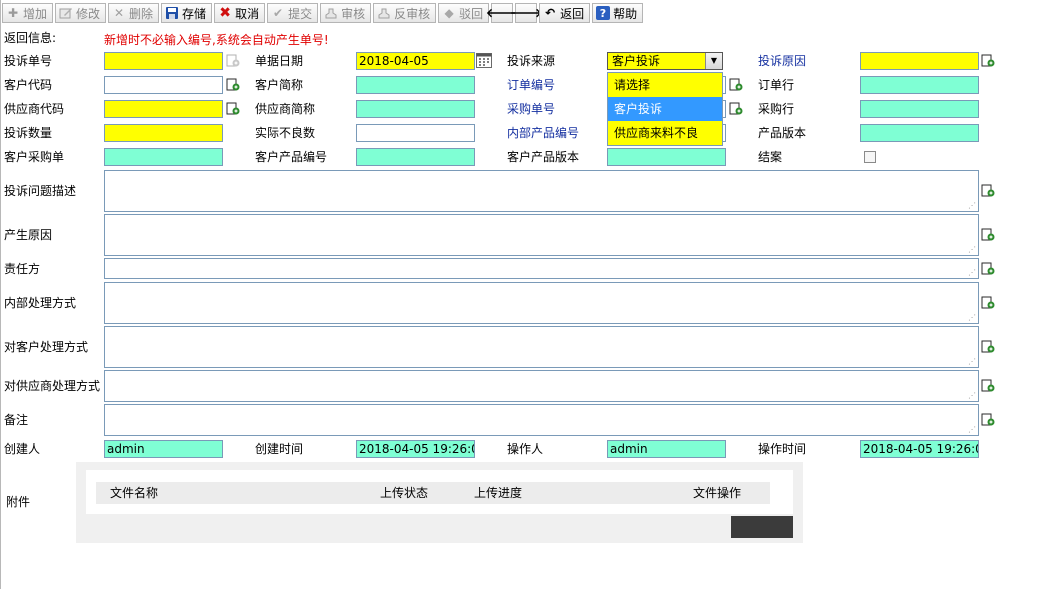 The width and height of the screenshot is (1047, 589). I want to click on purchase-line-input, so click(919, 109).